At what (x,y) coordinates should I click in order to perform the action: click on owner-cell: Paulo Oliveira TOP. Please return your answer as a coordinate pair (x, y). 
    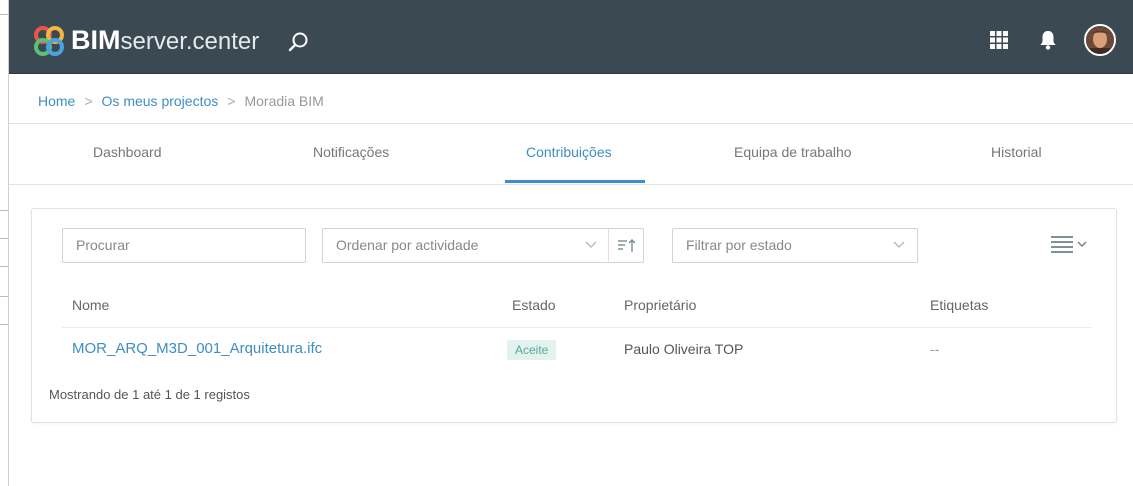
    Looking at the image, I should click on (684, 349).